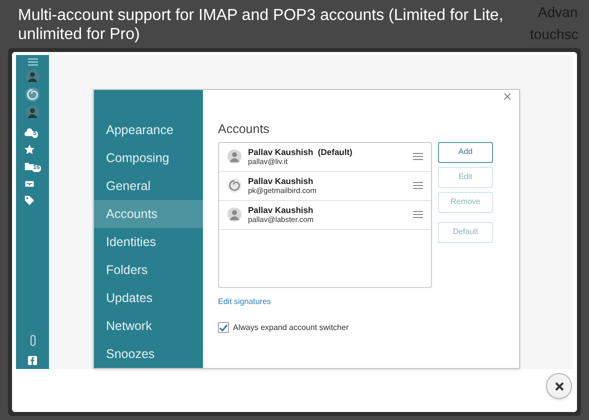  I want to click on star-icon, so click(30, 149).